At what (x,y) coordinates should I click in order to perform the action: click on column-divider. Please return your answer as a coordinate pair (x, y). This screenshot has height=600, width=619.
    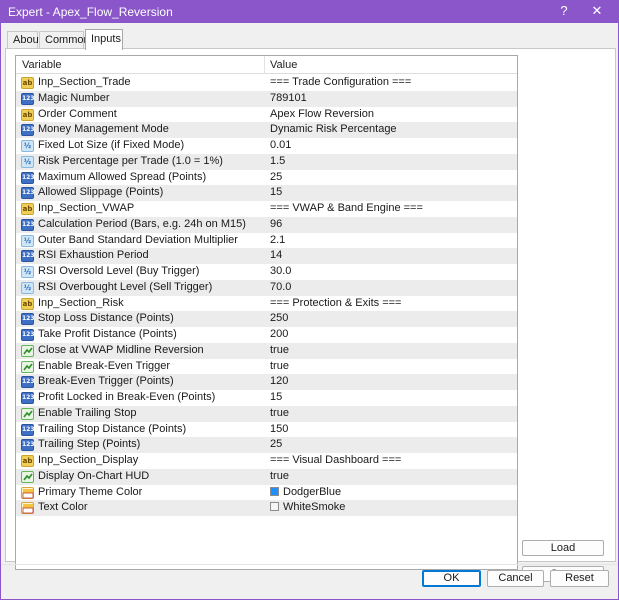
    Looking at the image, I should click on (264, 65).